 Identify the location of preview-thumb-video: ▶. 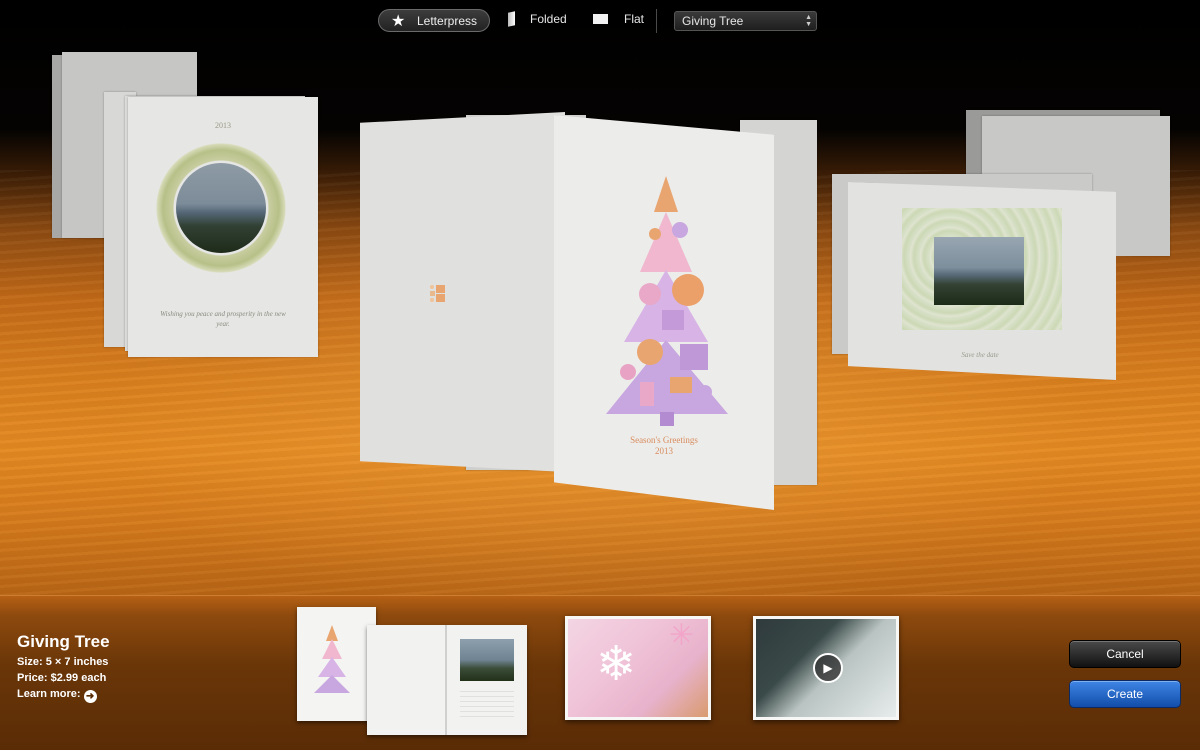
(826, 668).